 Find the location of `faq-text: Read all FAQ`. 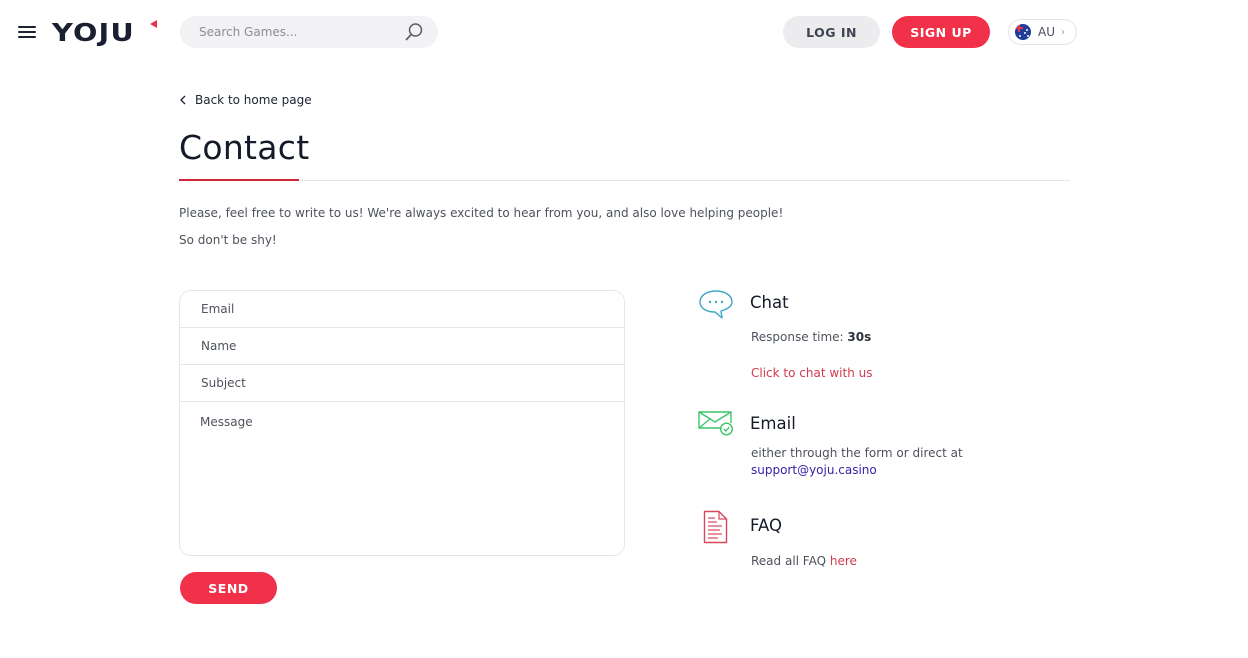

faq-text: Read all FAQ is located at coordinates (790, 561).